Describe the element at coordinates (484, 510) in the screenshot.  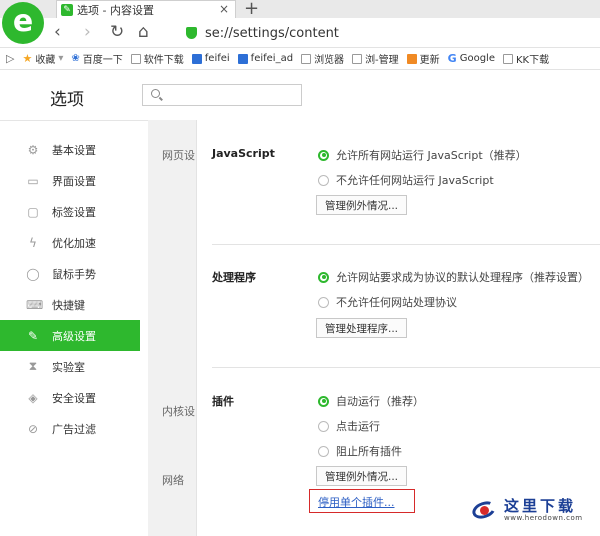
I see `watermark-logo-icon` at that location.